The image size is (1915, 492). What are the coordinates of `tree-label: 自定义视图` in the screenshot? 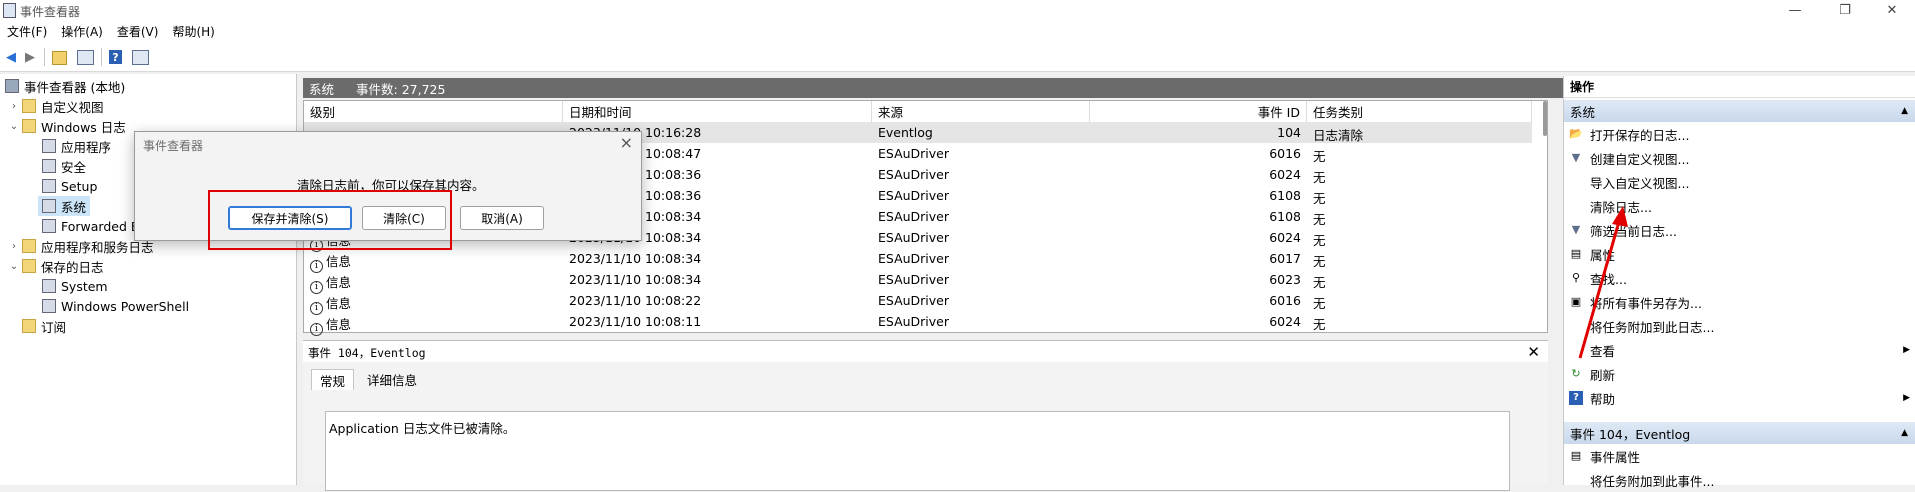 It's located at (72, 107).